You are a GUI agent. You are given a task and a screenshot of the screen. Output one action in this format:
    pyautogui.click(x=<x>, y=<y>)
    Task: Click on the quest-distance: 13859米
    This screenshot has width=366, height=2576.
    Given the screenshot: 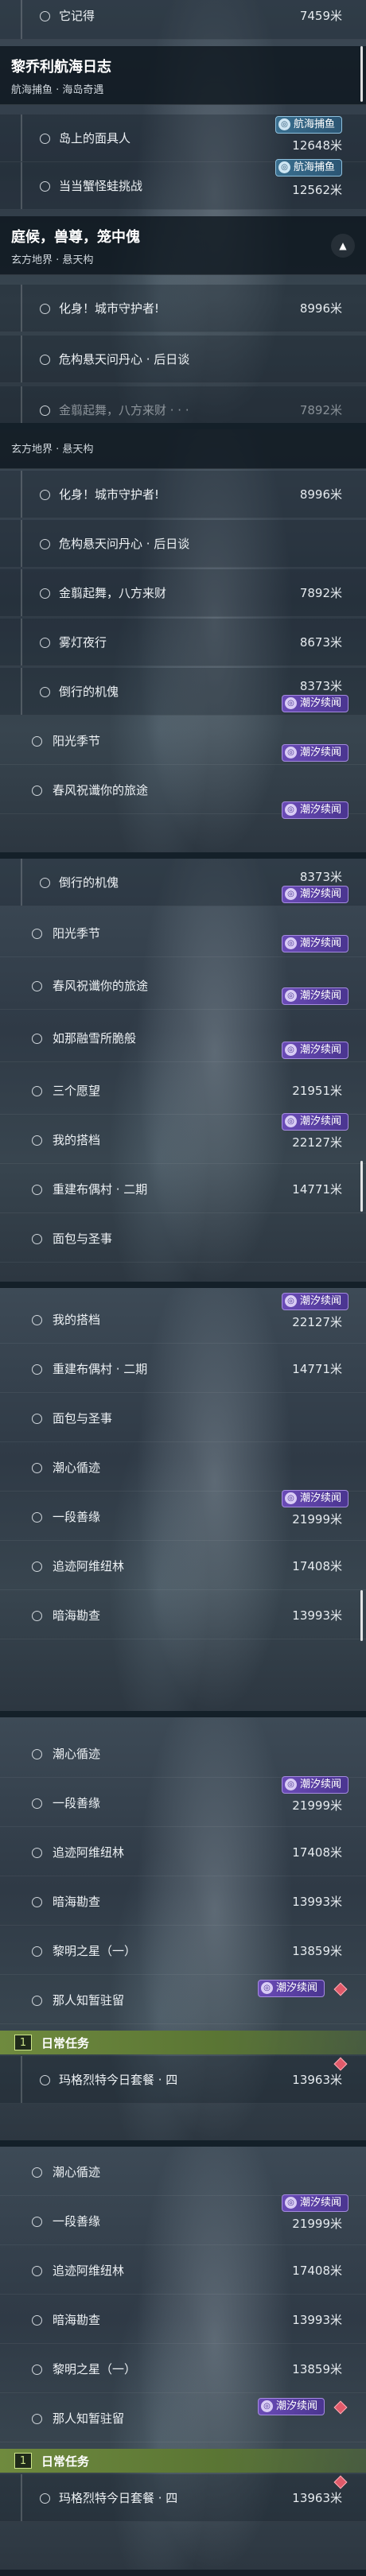 What is the action you would take?
    pyautogui.click(x=317, y=1951)
    